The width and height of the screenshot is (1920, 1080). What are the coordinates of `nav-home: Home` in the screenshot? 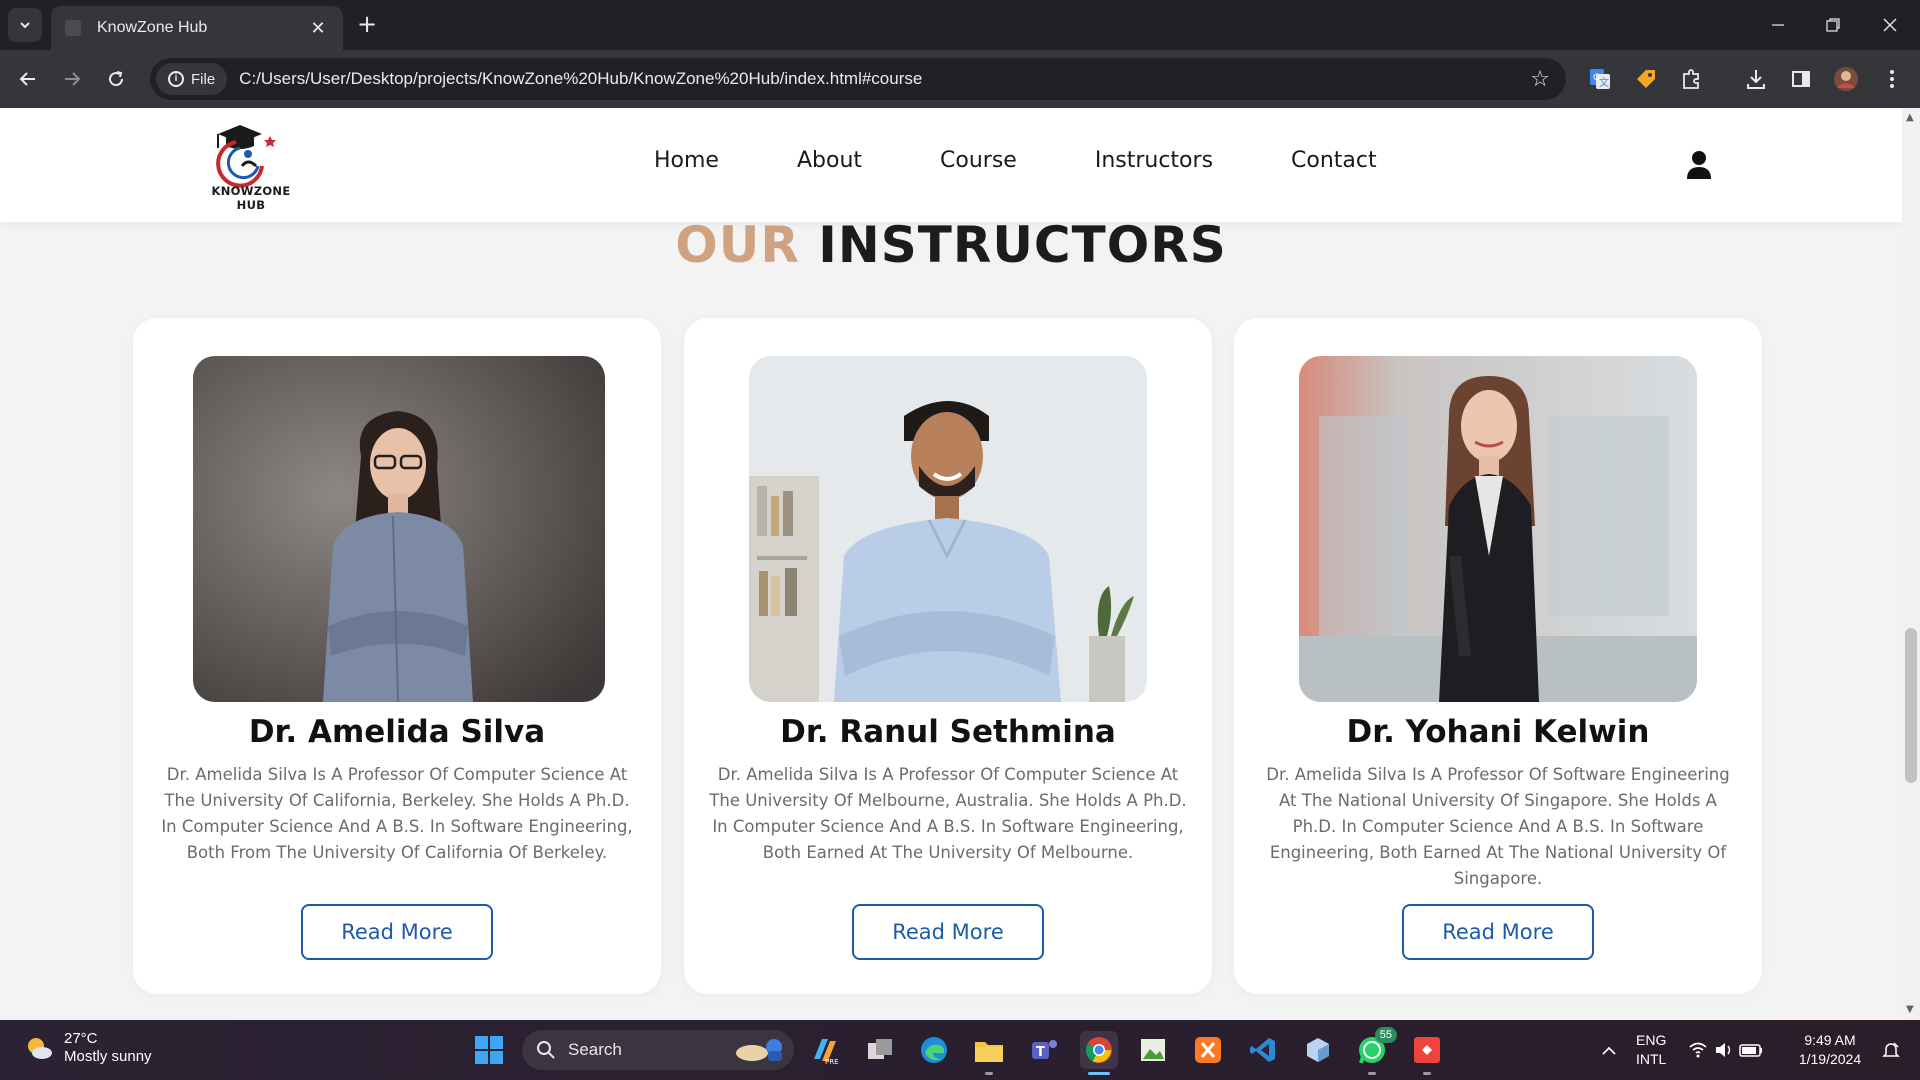 It's located at (686, 160).